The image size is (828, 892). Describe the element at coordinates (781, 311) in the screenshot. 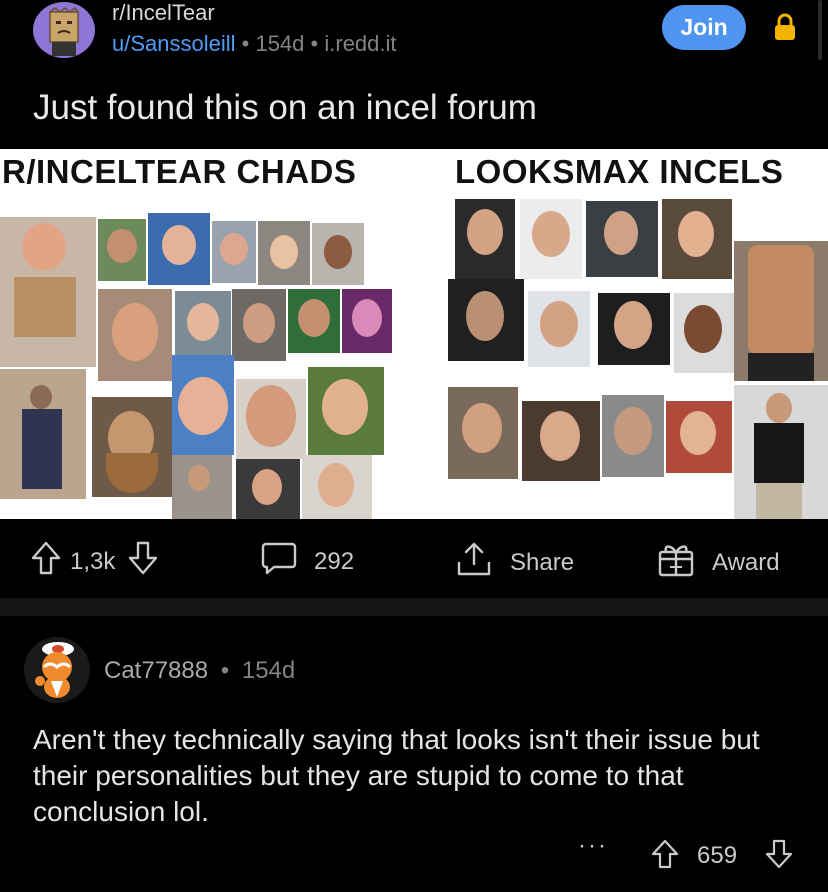

I see `photo-shirtless-model` at that location.